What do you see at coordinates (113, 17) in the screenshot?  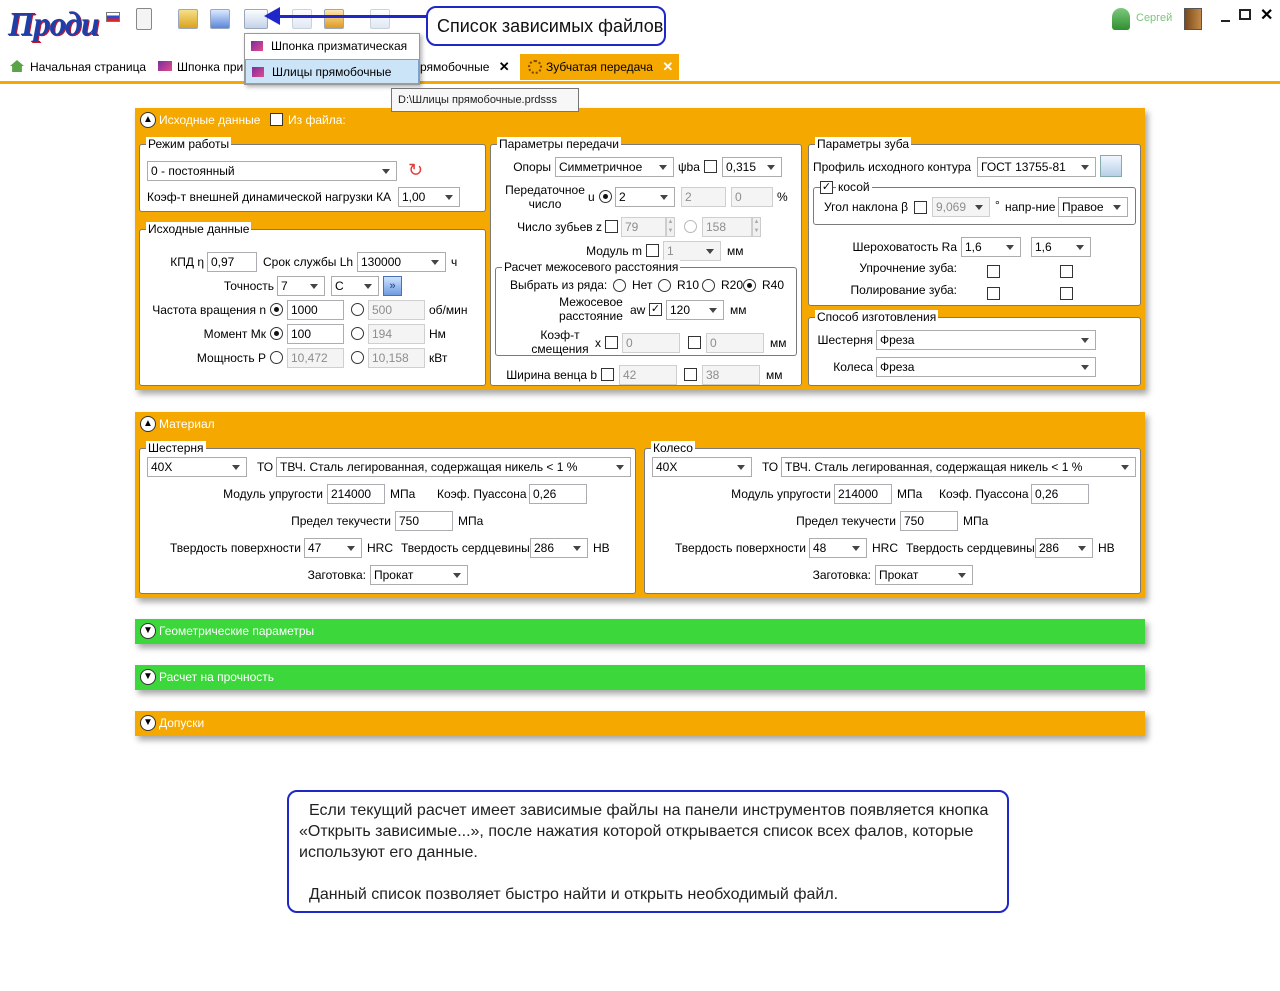 I see `language-flag-icon` at bounding box center [113, 17].